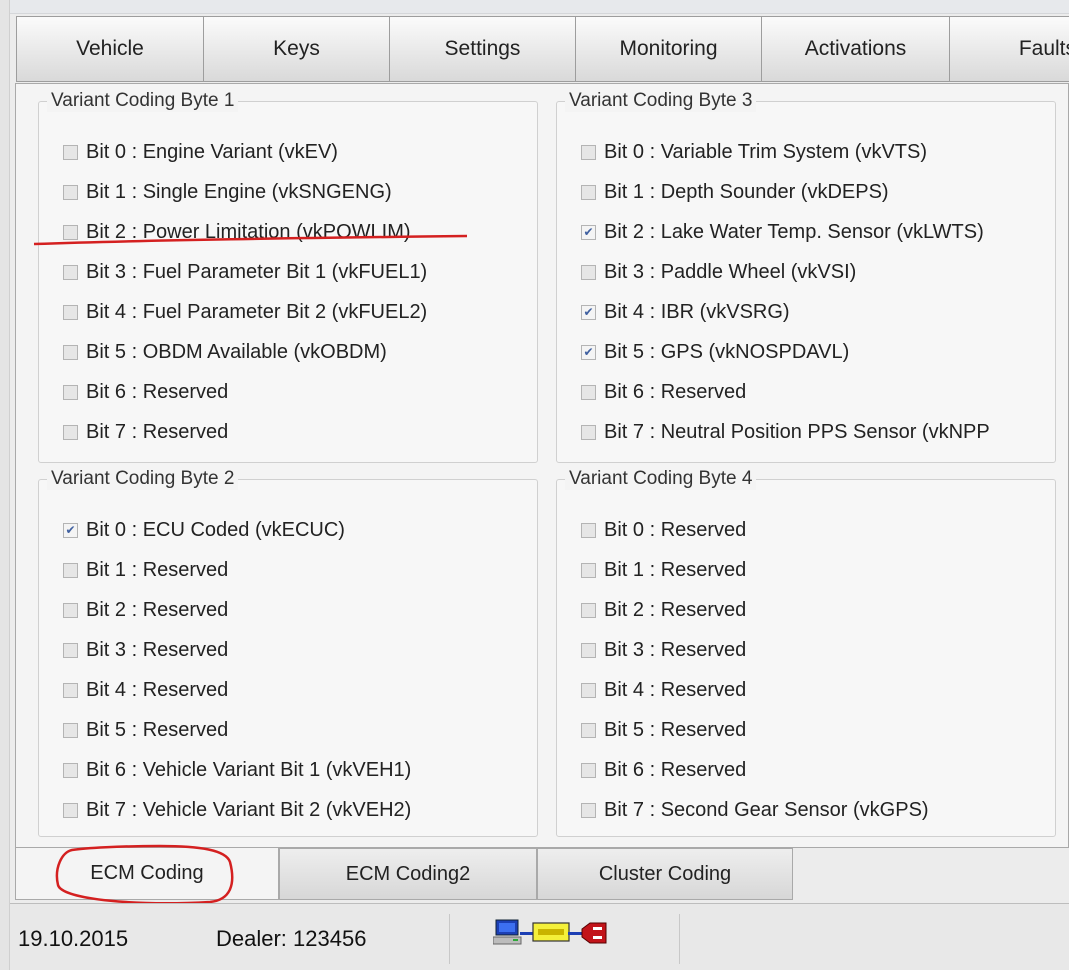 The image size is (1069, 970). I want to click on bit-label: Bit 5 : GPS (vkNOSPDAVL), so click(727, 351).